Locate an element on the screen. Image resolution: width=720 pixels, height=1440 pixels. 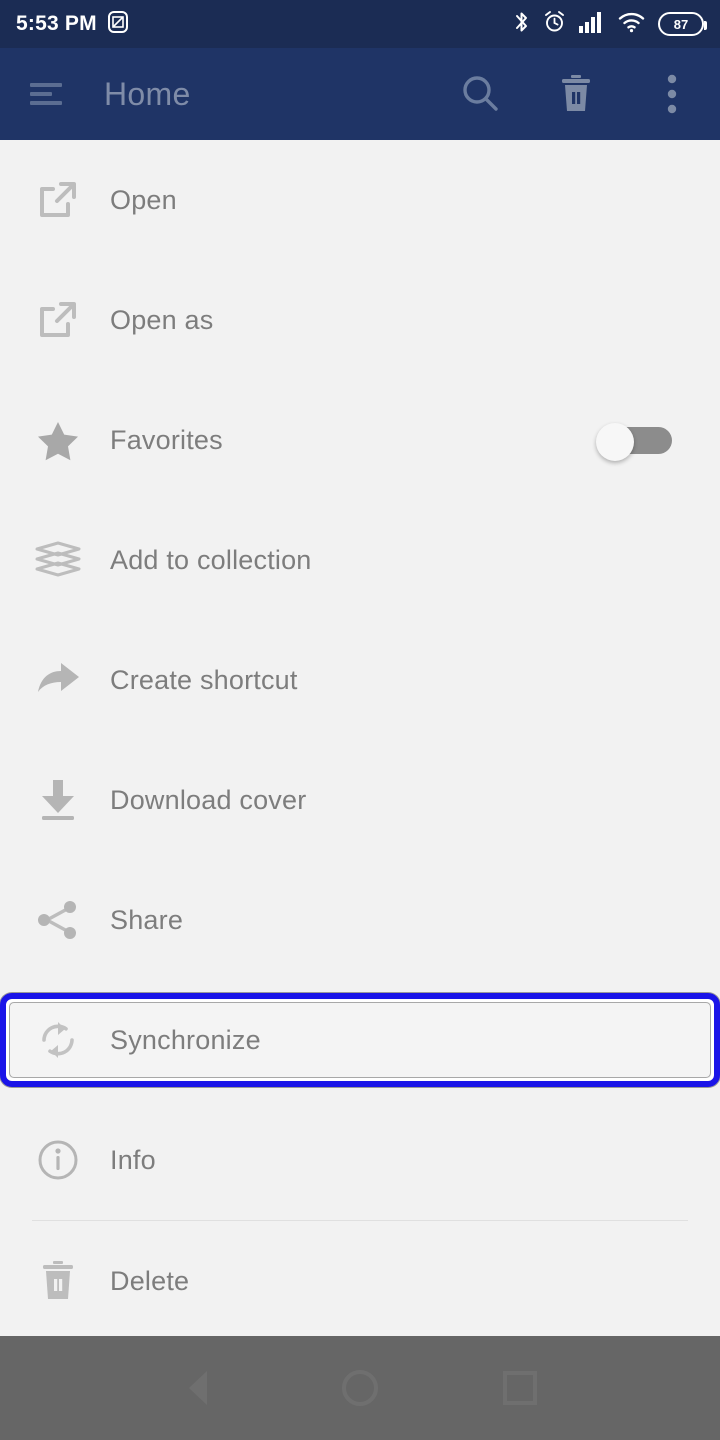
menu-item-label: Info is located at coordinates (133, 1159).